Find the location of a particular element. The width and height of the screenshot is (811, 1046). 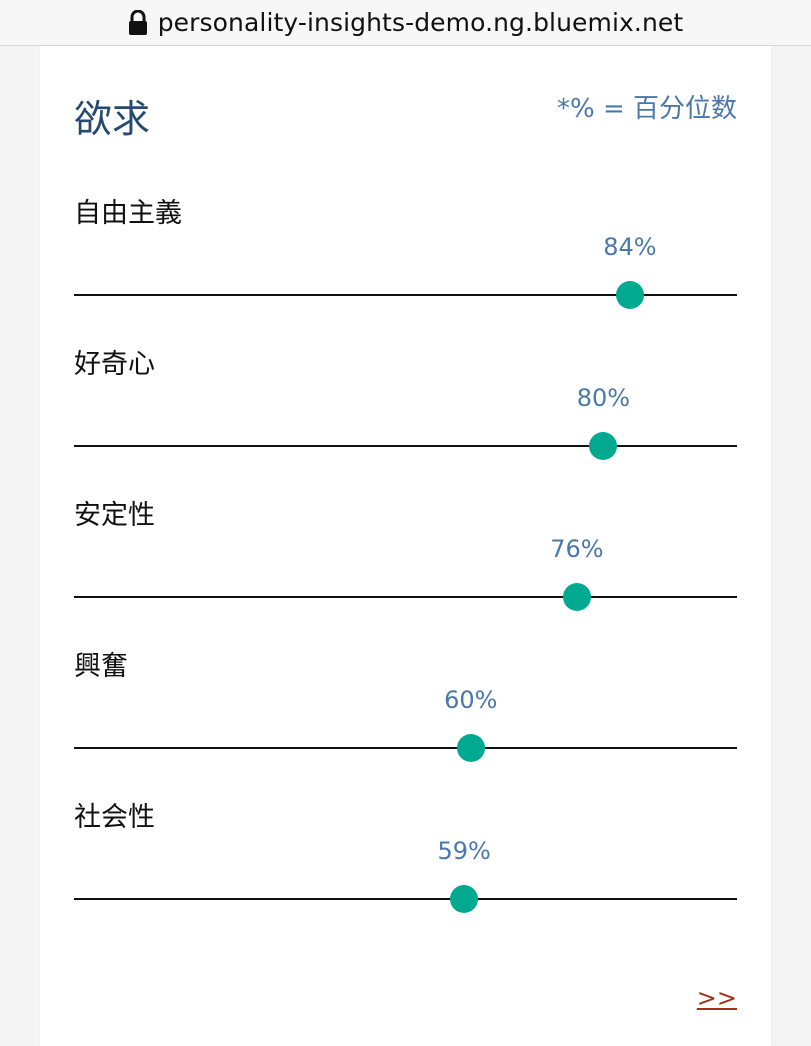

trait-row-sociality: 社会性 59% is located at coordinates (405, 865).